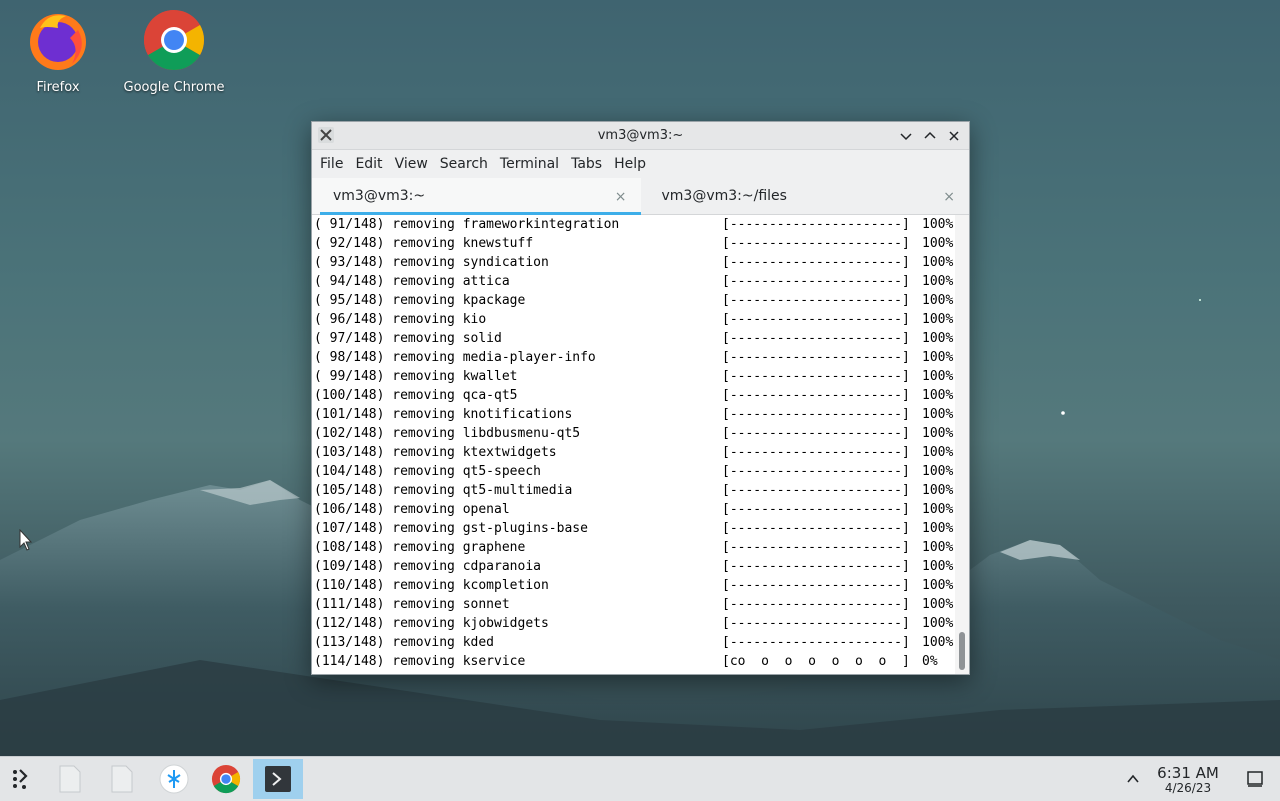 The width and height of the screenshot is (1280, 801). Describe the element at coordinates (411, 164) in the screenshot. I see `menu-view: View` at that location.